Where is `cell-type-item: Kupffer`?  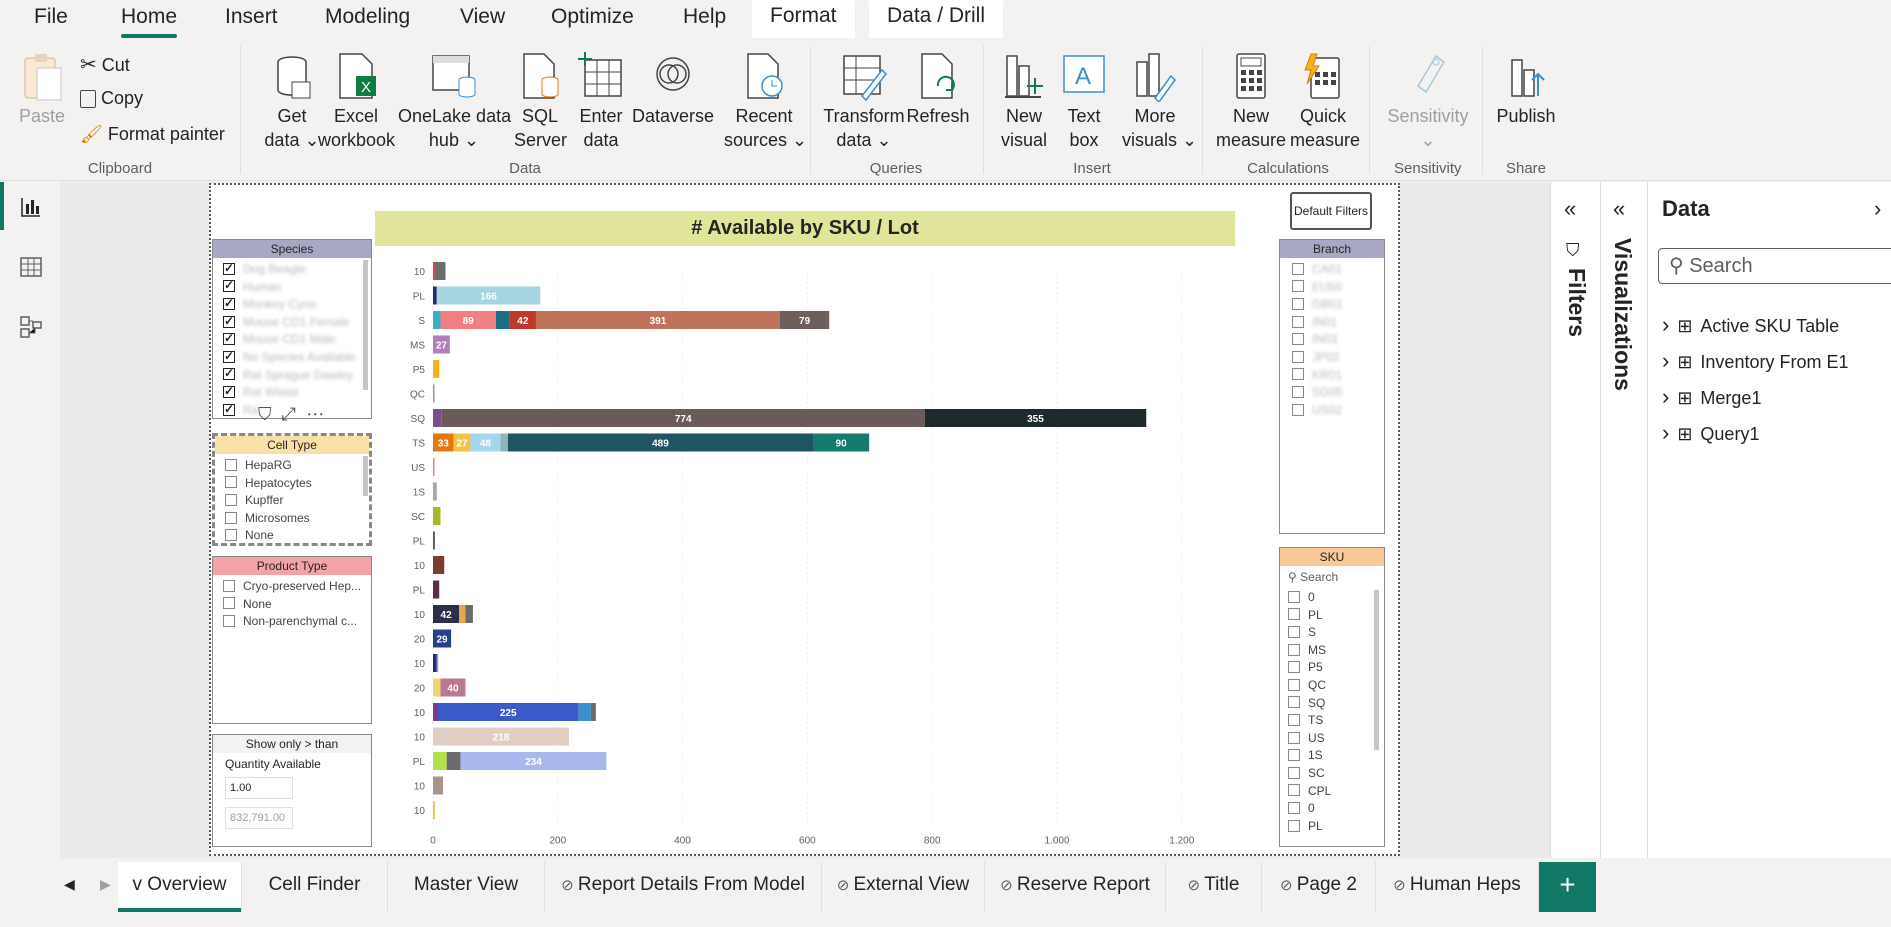 cell-type-item: Kupffer is located at coordinates (254, 501).